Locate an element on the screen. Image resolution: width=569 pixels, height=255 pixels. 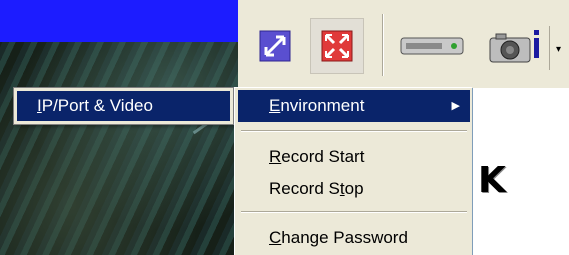
menu-item-ip-port-video: IP/Port & Video is located at coordinates (123, 106).